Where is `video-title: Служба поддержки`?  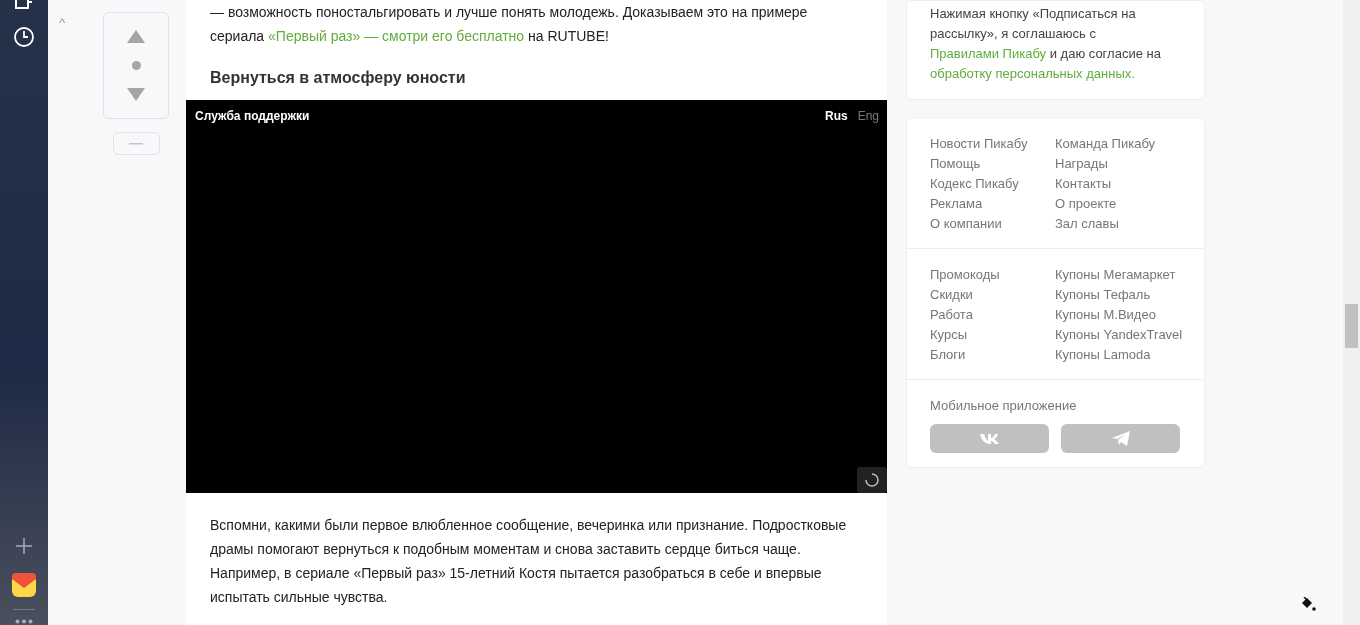 video-title: Служба поддержки is located at coordinates (252, 116).